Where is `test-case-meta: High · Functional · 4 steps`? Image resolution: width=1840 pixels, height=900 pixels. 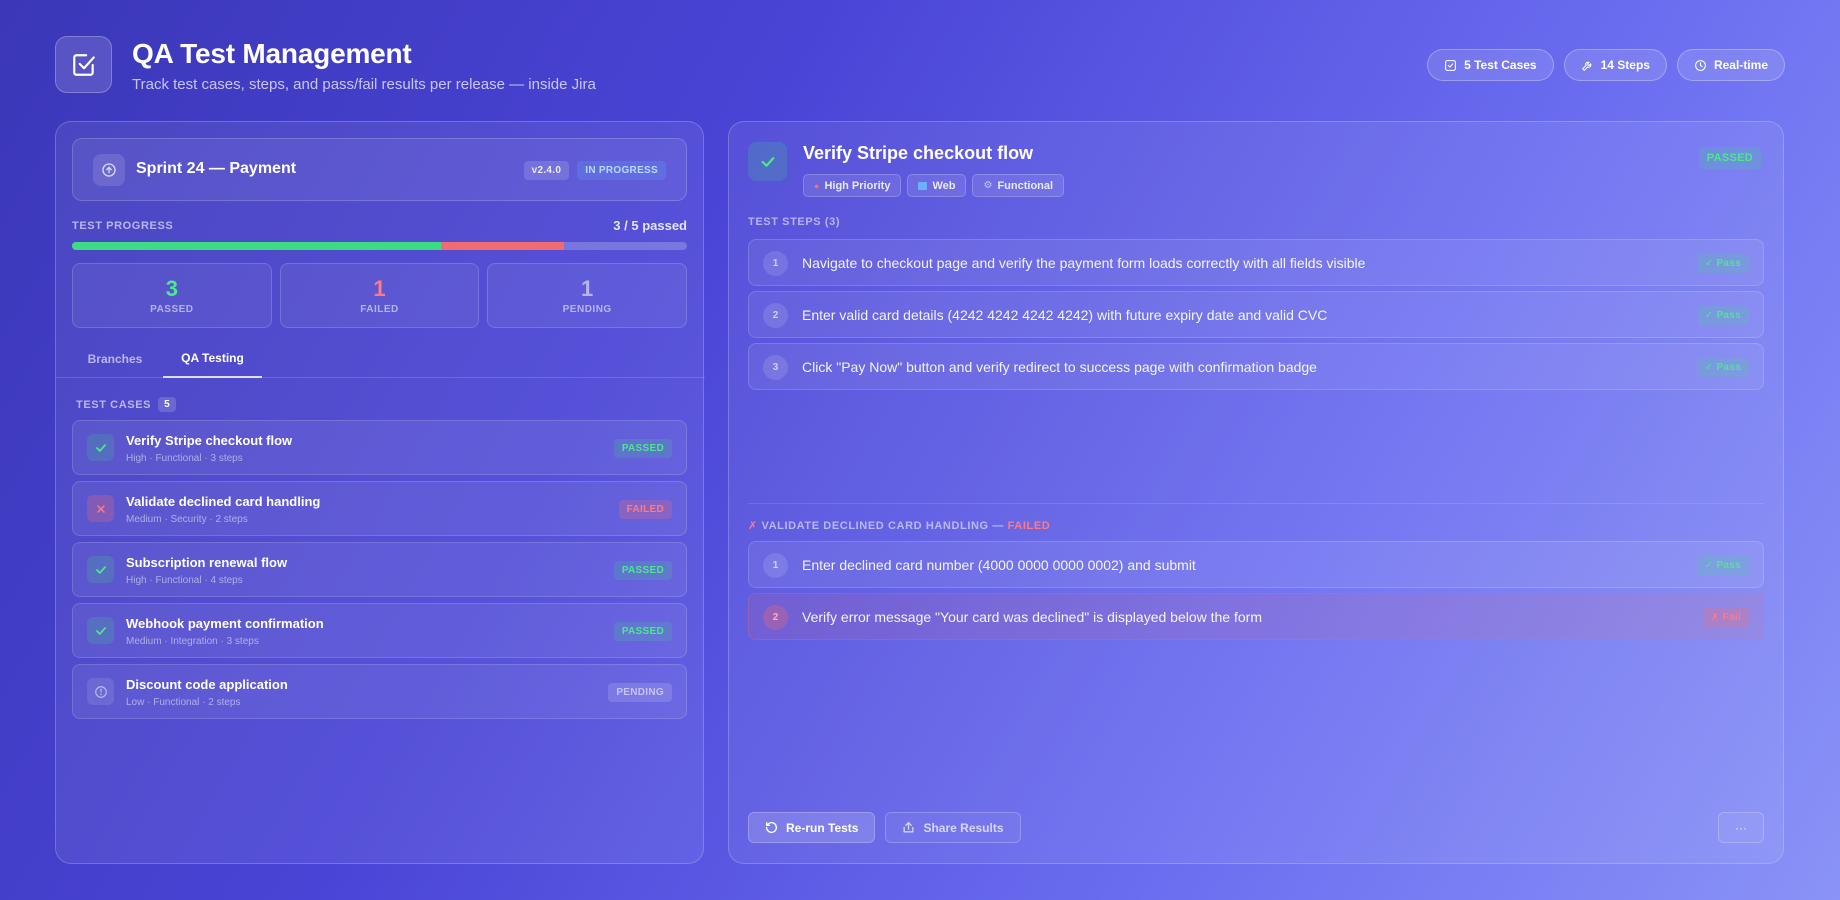
test-case-meta: High · Functional · 4 steps is located at coordinates (184, 580).